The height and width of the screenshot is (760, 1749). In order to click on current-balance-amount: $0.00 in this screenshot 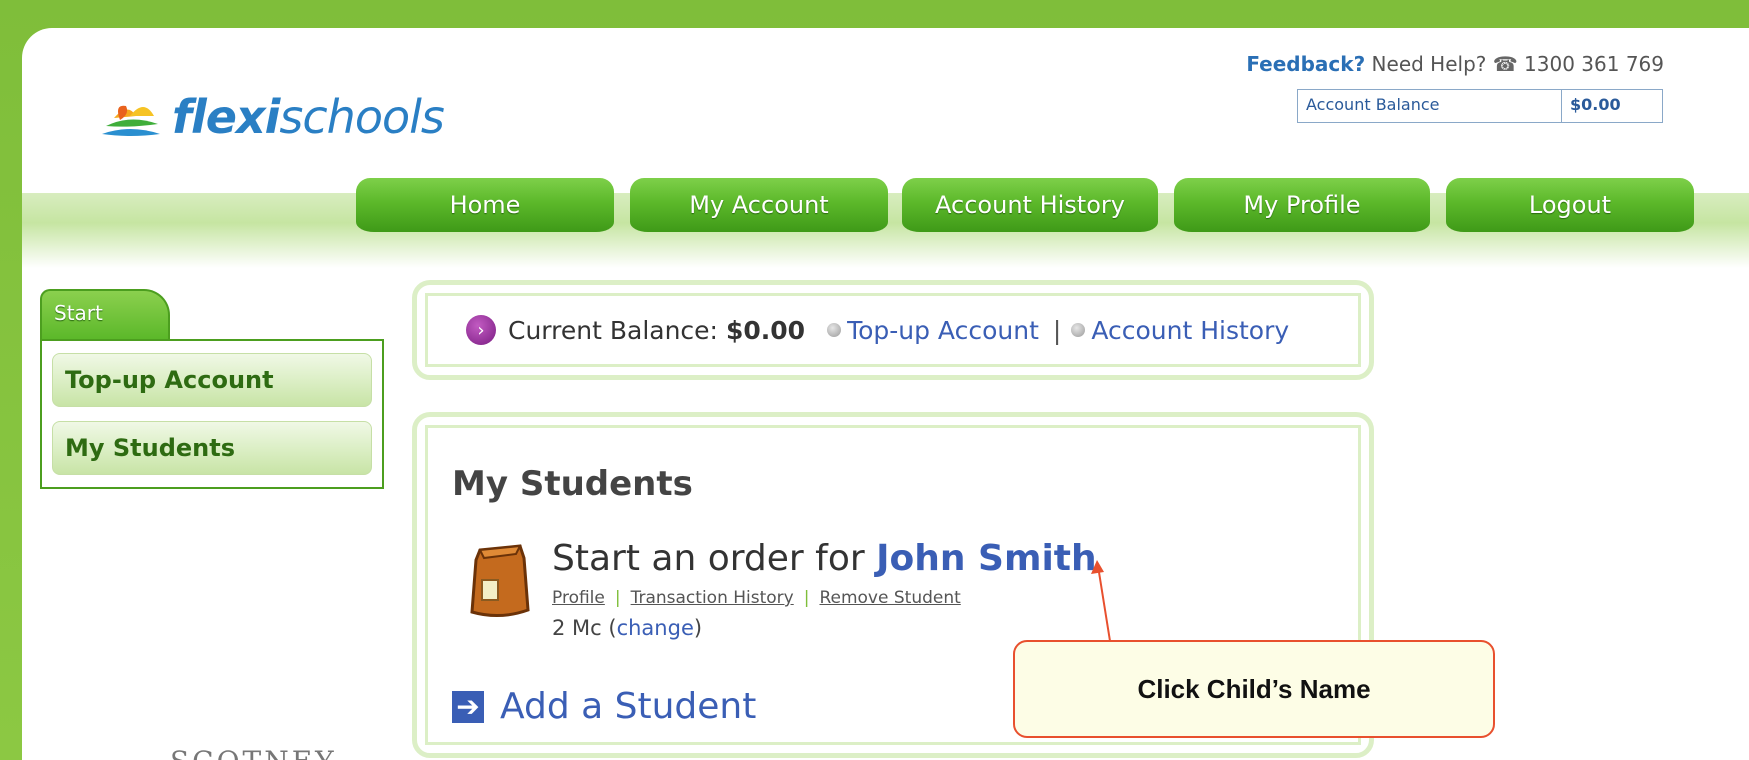, I will do `click(765, 330)`.